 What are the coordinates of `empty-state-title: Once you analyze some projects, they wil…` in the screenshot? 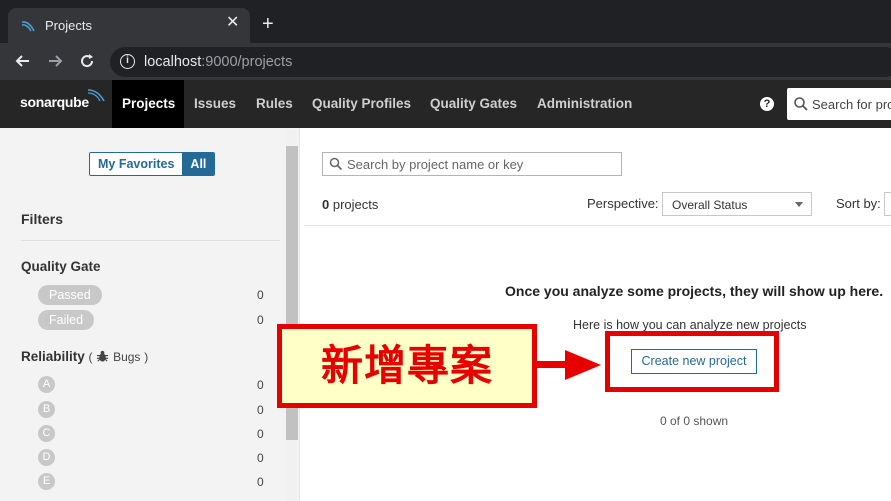 It's located at (694, 291).